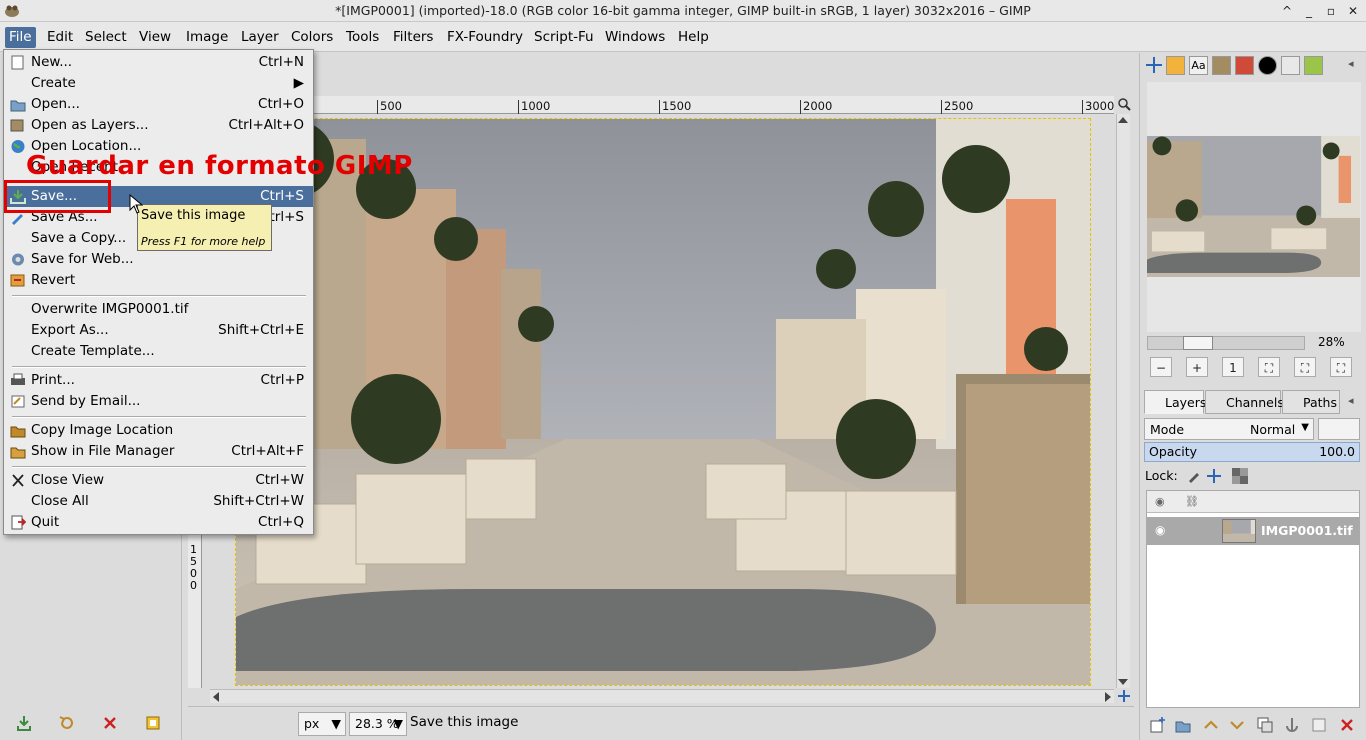 Image resolution: width=1366 pixels, height=740 pixels. Describe the element at coordinates (158, 480) in the screenshot. I see `menu-item-close-view: Close View Ctrl+W` at that location.